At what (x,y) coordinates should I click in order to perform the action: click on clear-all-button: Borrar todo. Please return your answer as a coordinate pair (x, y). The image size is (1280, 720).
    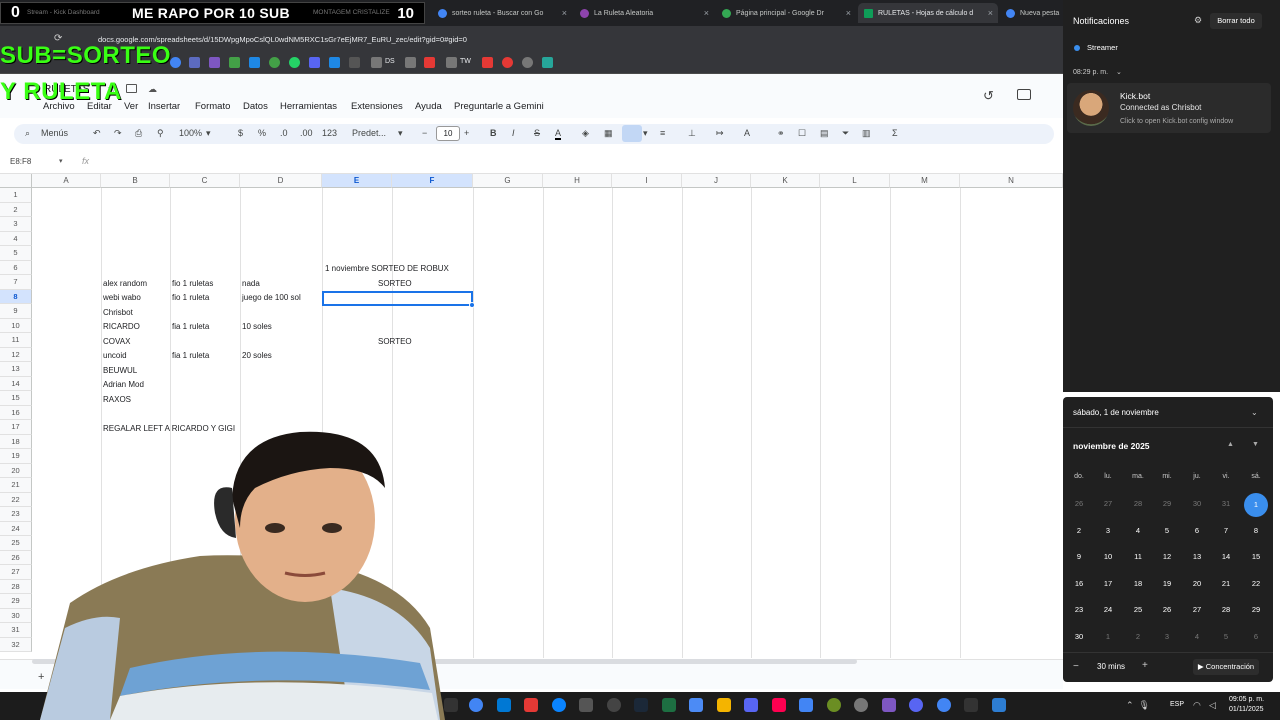
    Looking at the image, I should click on (1236, 21).